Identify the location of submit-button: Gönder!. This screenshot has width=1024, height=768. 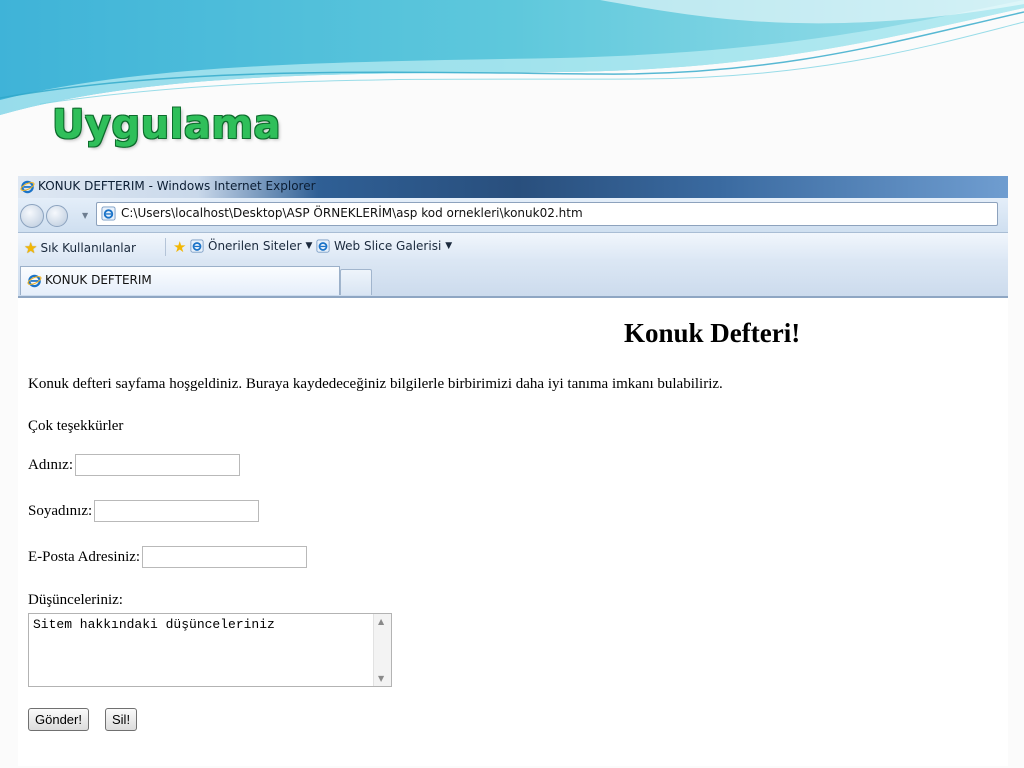
(58, 719).